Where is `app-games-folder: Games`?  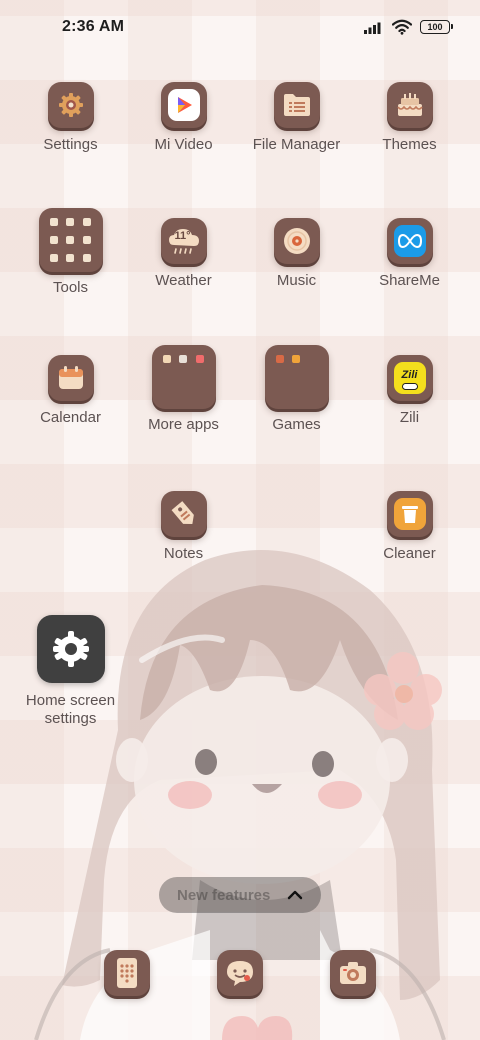 app-games-folder: Games is located at coordinates (296, 389).